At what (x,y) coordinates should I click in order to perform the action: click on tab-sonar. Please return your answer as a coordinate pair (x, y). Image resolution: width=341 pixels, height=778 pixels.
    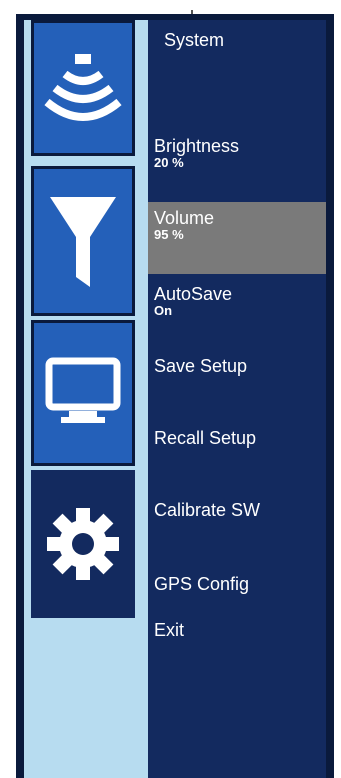
    Looking at the image, I should click on (83, 88).